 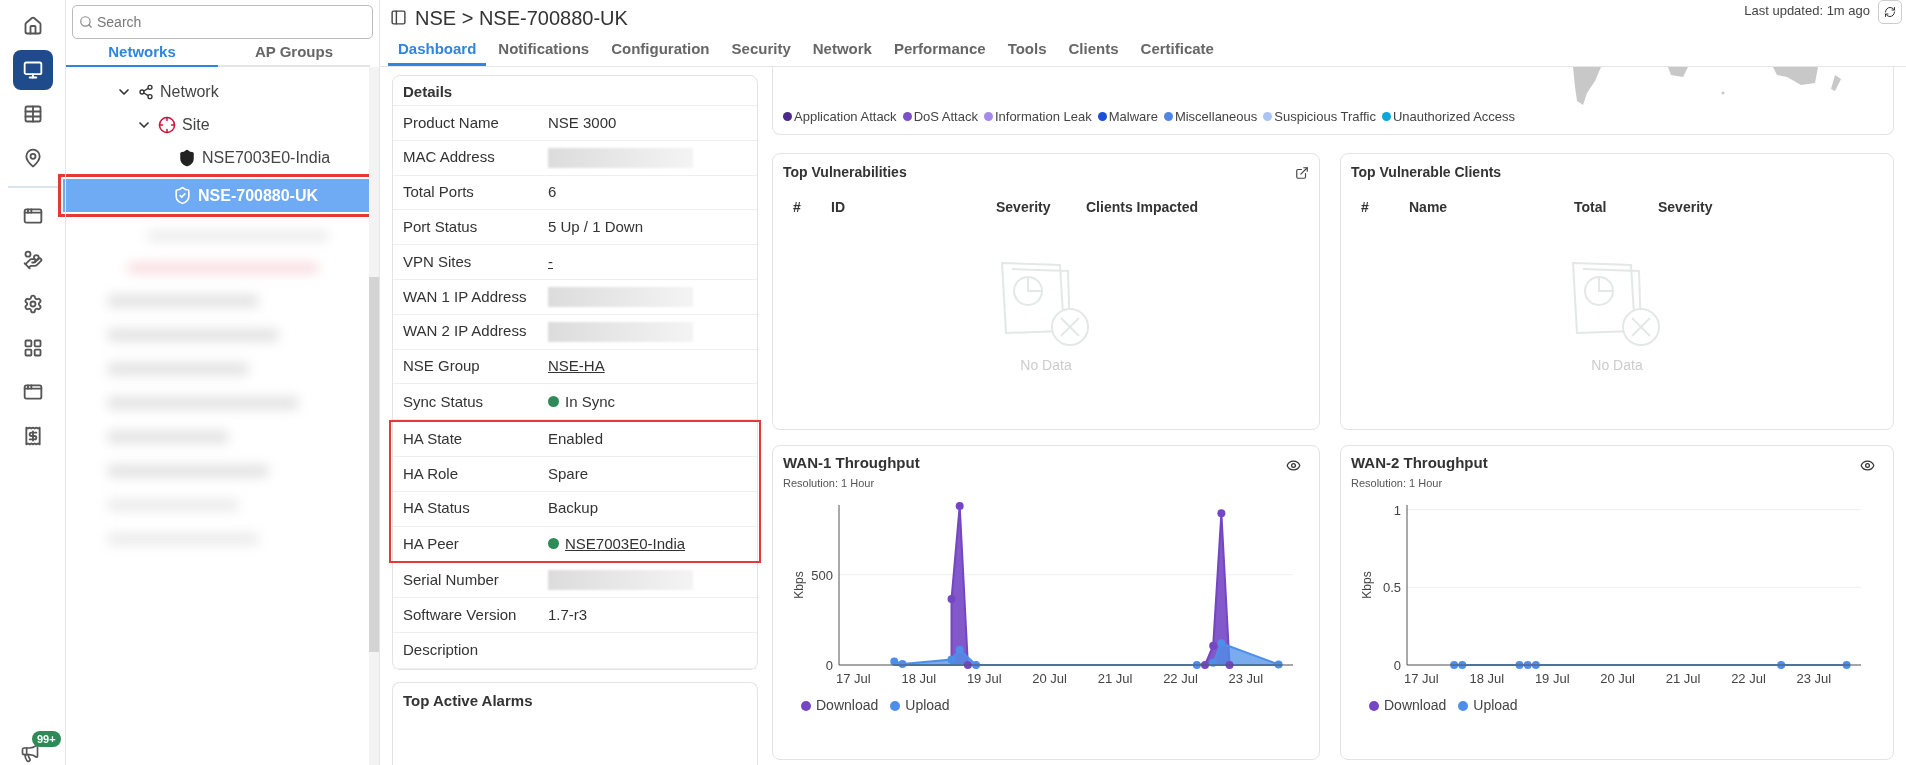 I want to click on panel-toggle-icon, so click(x=398, y=17).